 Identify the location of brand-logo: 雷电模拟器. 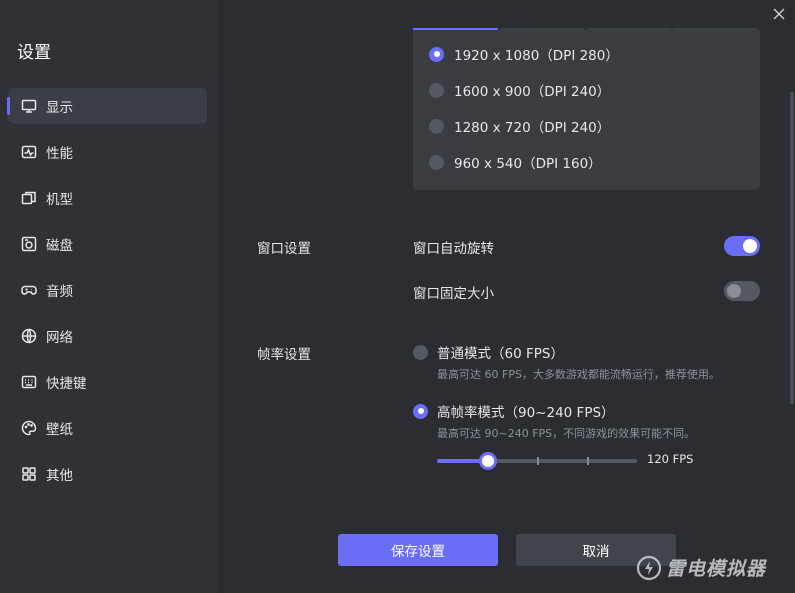
(701, 567).